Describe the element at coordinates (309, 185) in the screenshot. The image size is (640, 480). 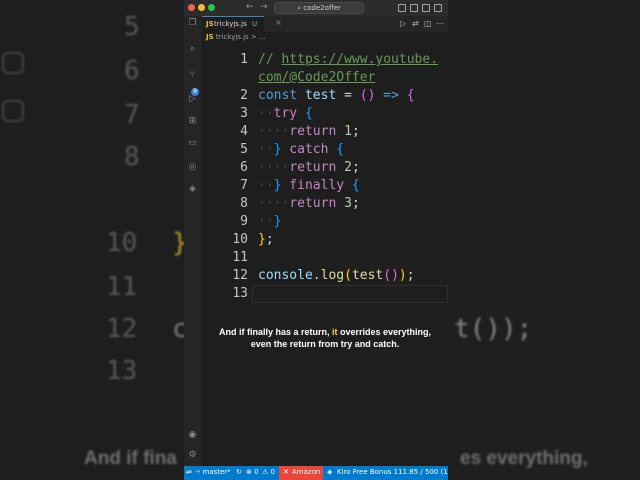
I see `code-line-7: ··} finally {` at that location.